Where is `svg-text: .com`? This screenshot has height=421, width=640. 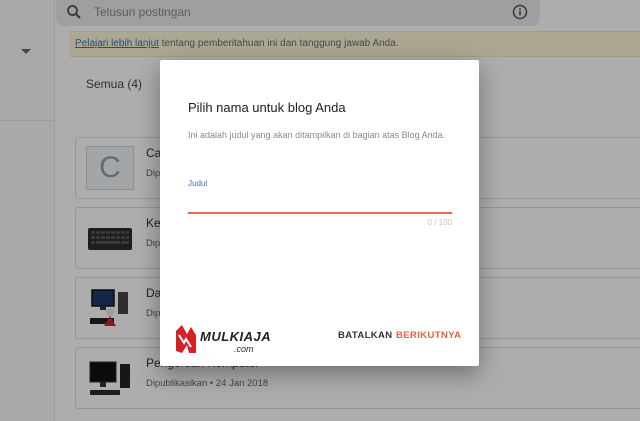 svg-text: .com is located at coordinates (244, 349).